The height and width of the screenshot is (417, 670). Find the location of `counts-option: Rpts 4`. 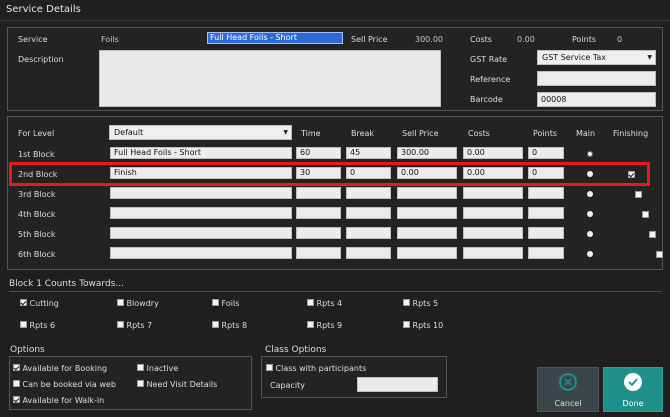

counts-option: Rpts 4 is located at coordinates (324, 303).